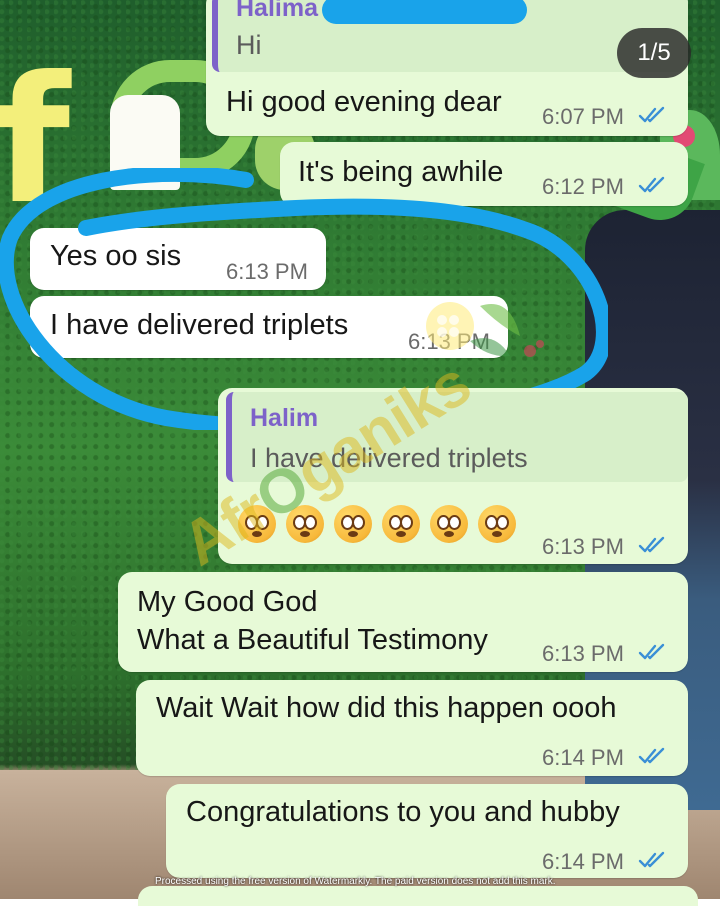 This screenshot has height=906, width=720. What do you see at coordinates (249, 45) in the screenshot?
I see `quoted-text: Hi` at bounding box center [249, 45].